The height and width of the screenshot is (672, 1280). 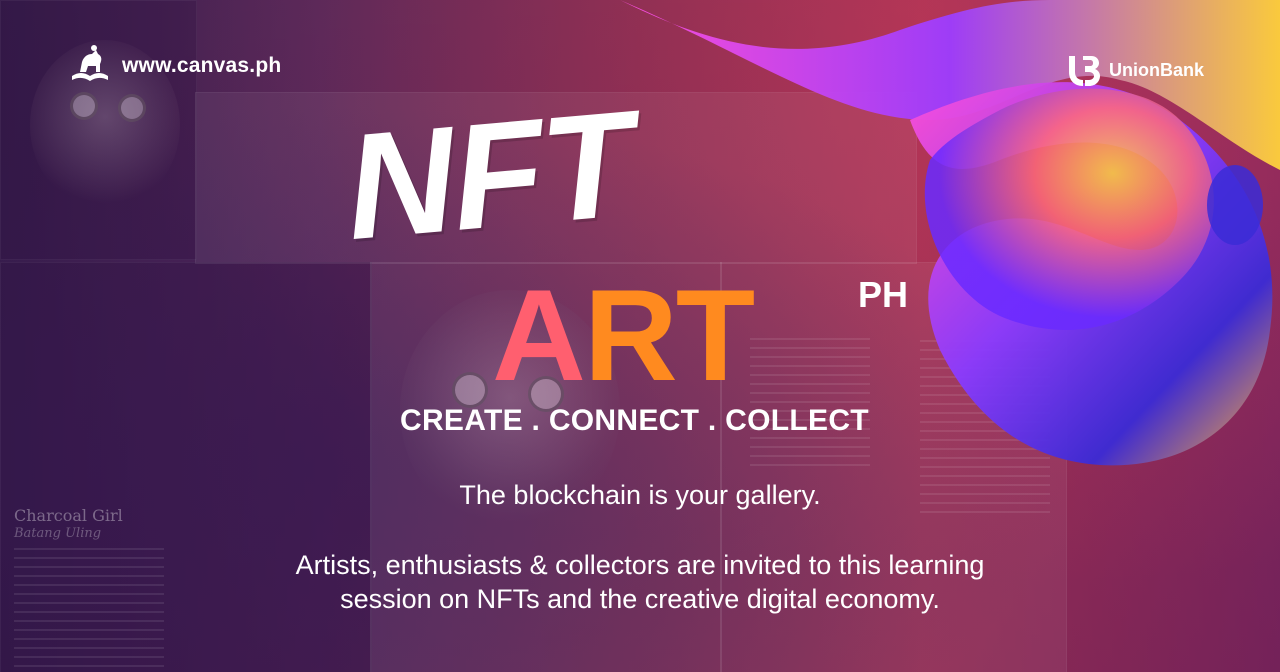 What do you see at coordinates (202, 65) in the screenshot?
I see `site-url: www.canvas.ph` at bounding box center [202, 65].